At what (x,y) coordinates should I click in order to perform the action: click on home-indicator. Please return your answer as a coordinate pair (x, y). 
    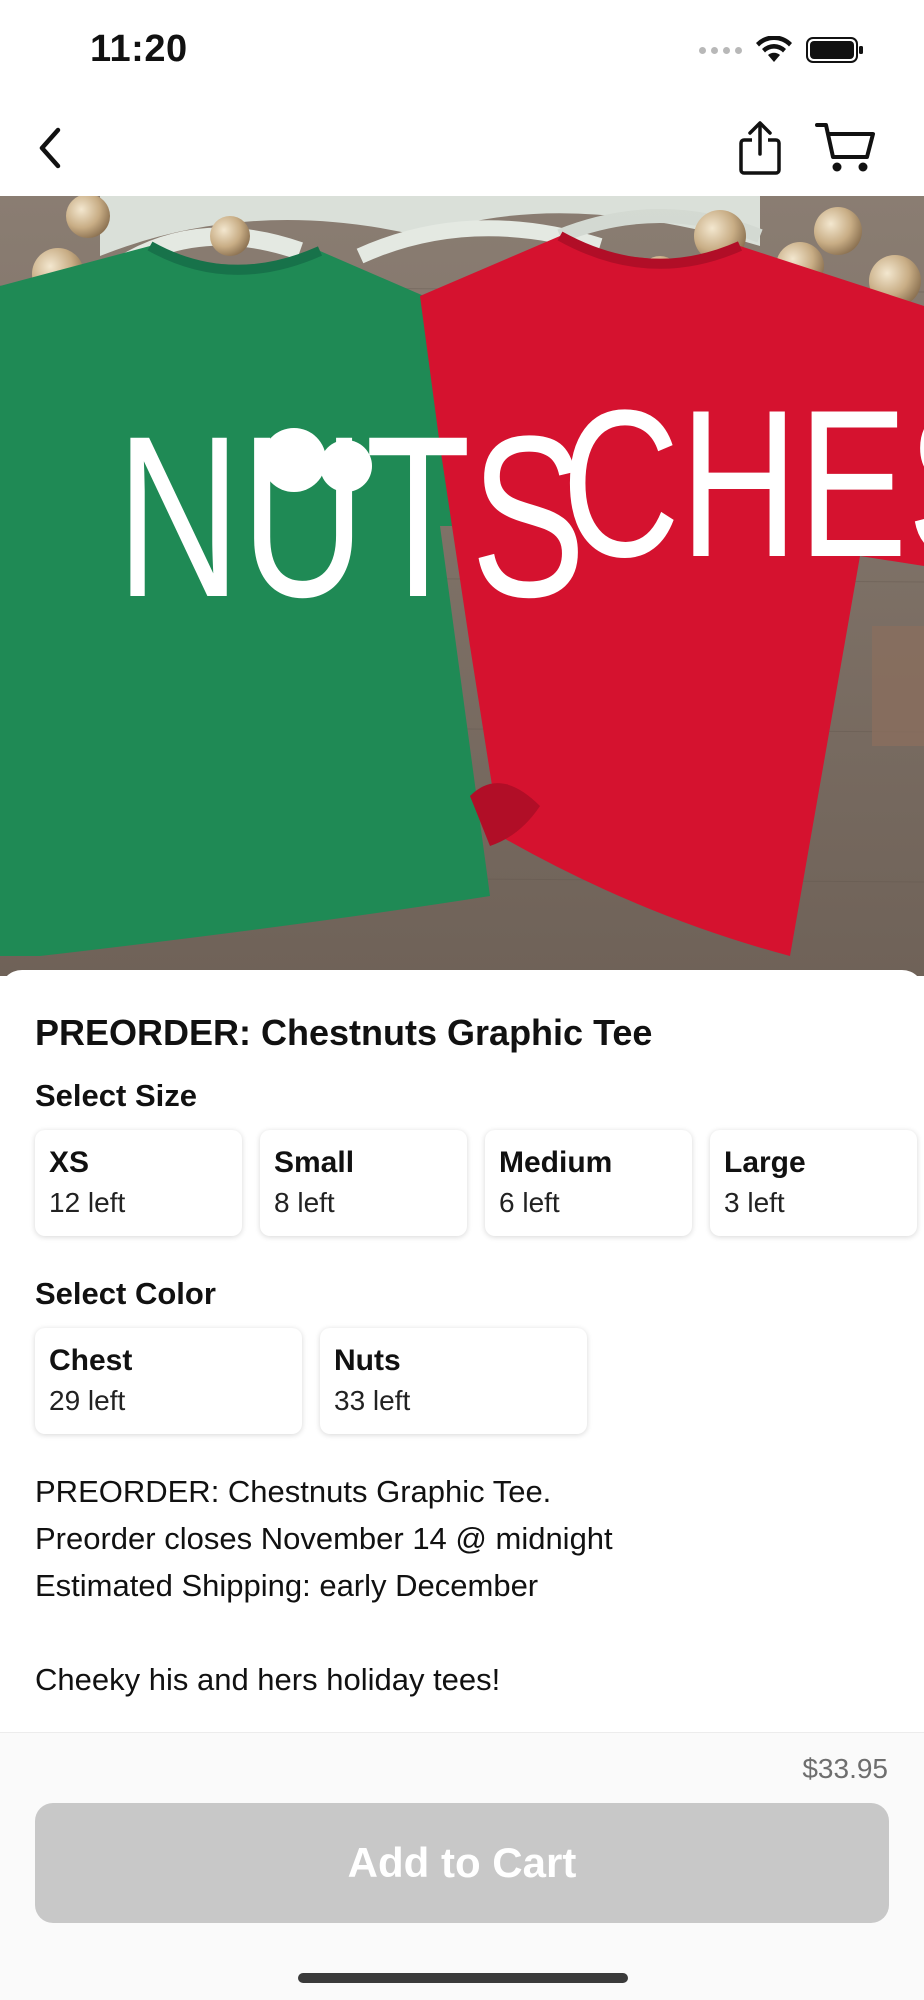
    Looking at the image, I should click on (463, 1978).